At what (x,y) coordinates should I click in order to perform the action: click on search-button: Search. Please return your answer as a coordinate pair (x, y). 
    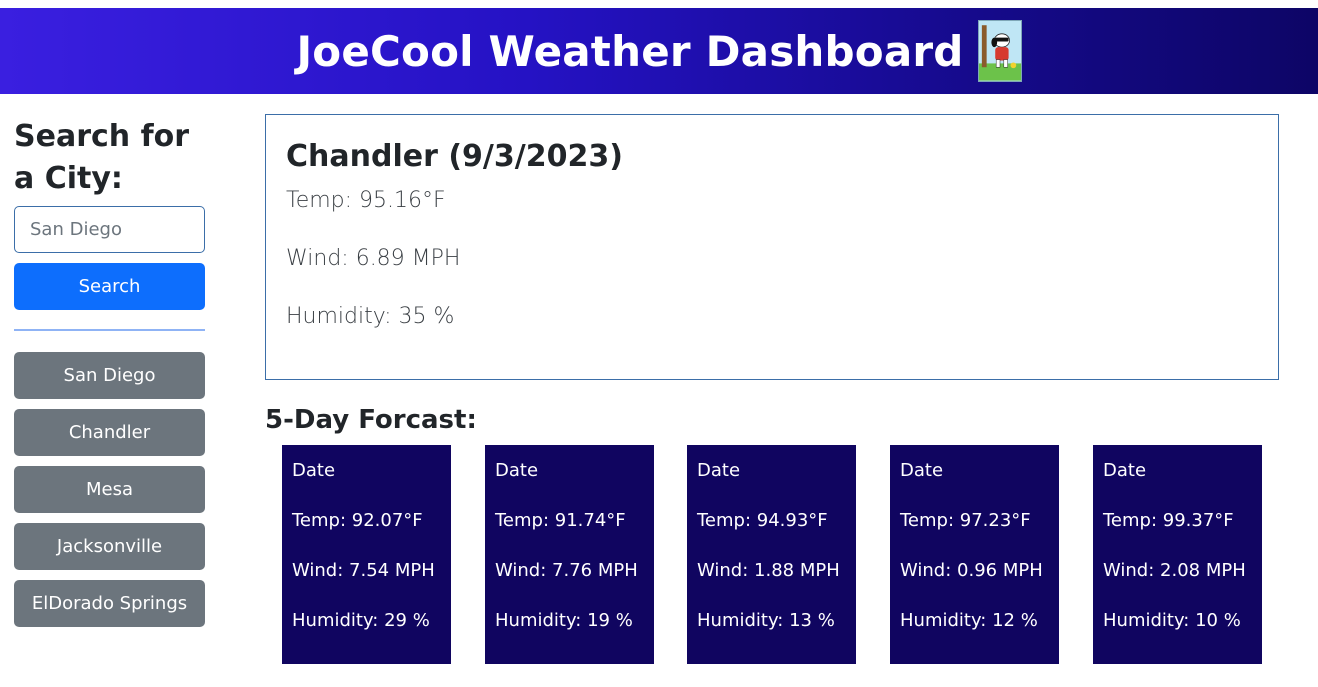
    Looking at the image, I should click on (109, 286).